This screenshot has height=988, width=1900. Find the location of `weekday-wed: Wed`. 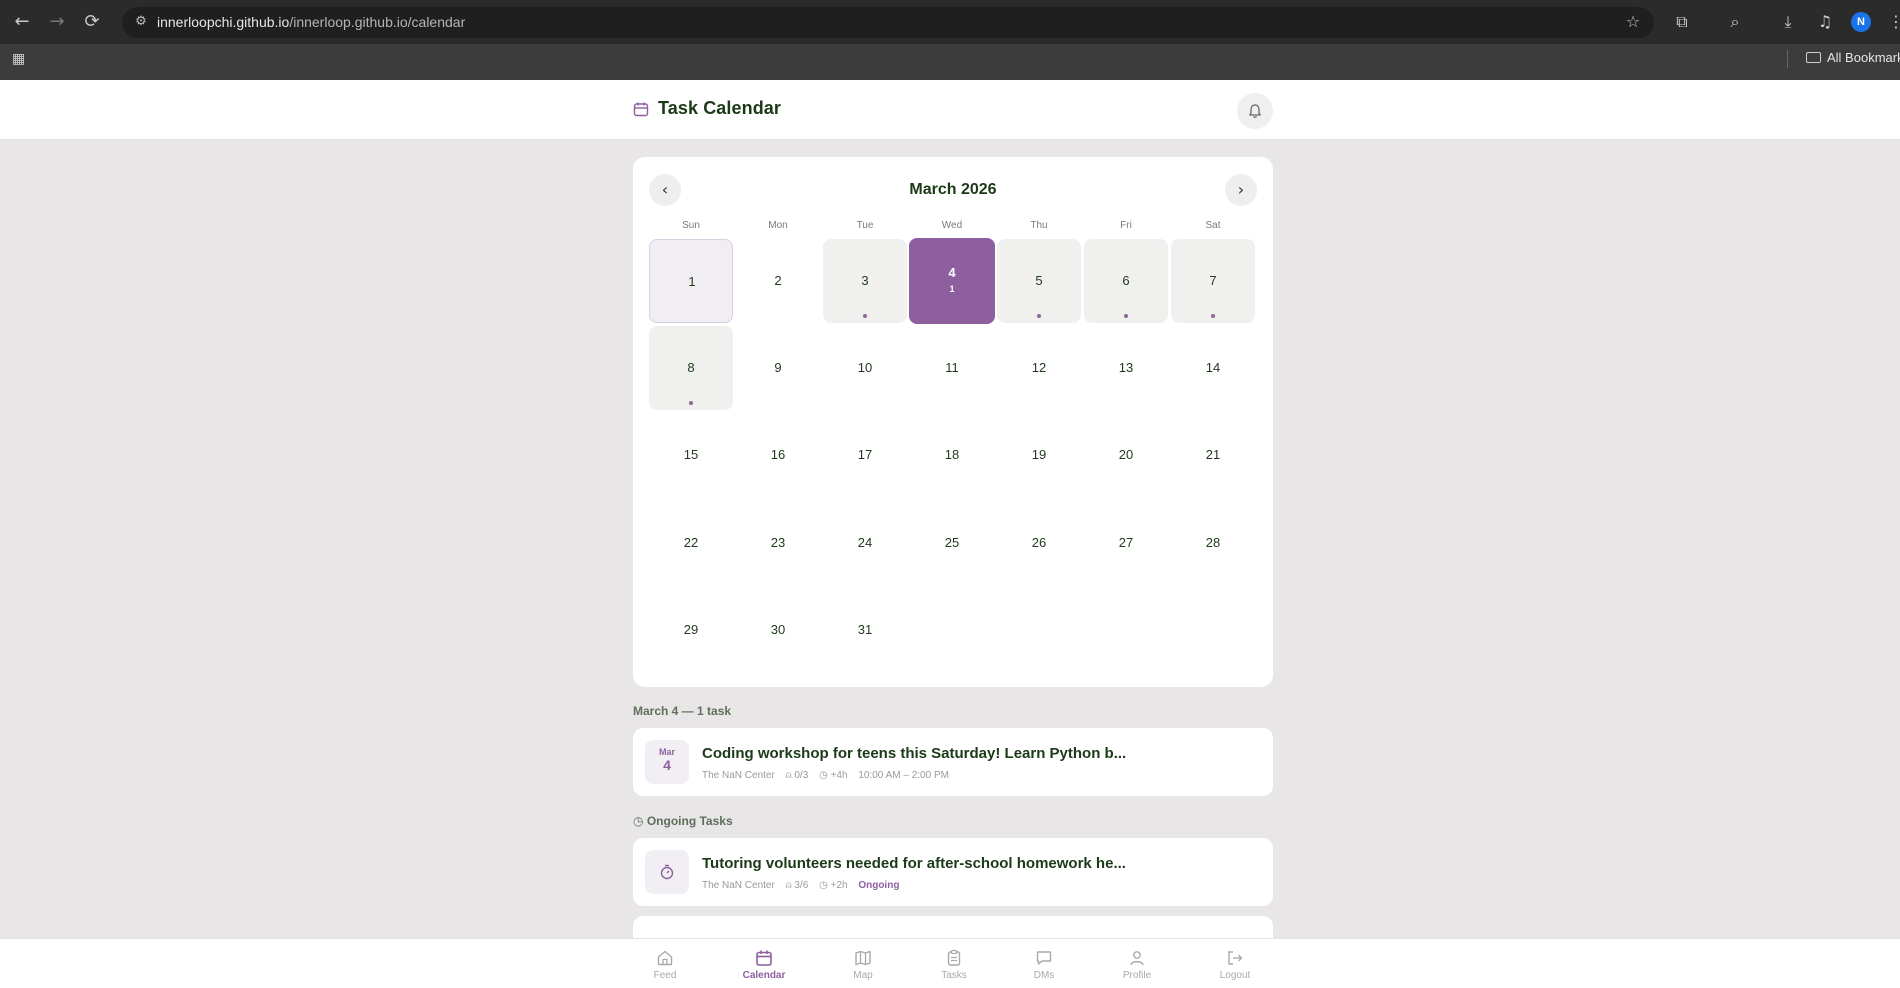

weekday-wed: Wed is located at coordinates (952, 225).